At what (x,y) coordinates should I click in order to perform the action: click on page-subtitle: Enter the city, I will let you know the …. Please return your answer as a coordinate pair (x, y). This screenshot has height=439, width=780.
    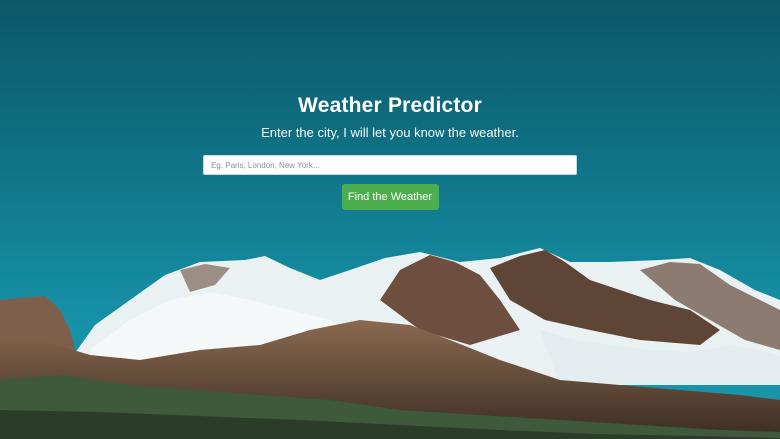
    Looking at the image, I should click on (390, 132).